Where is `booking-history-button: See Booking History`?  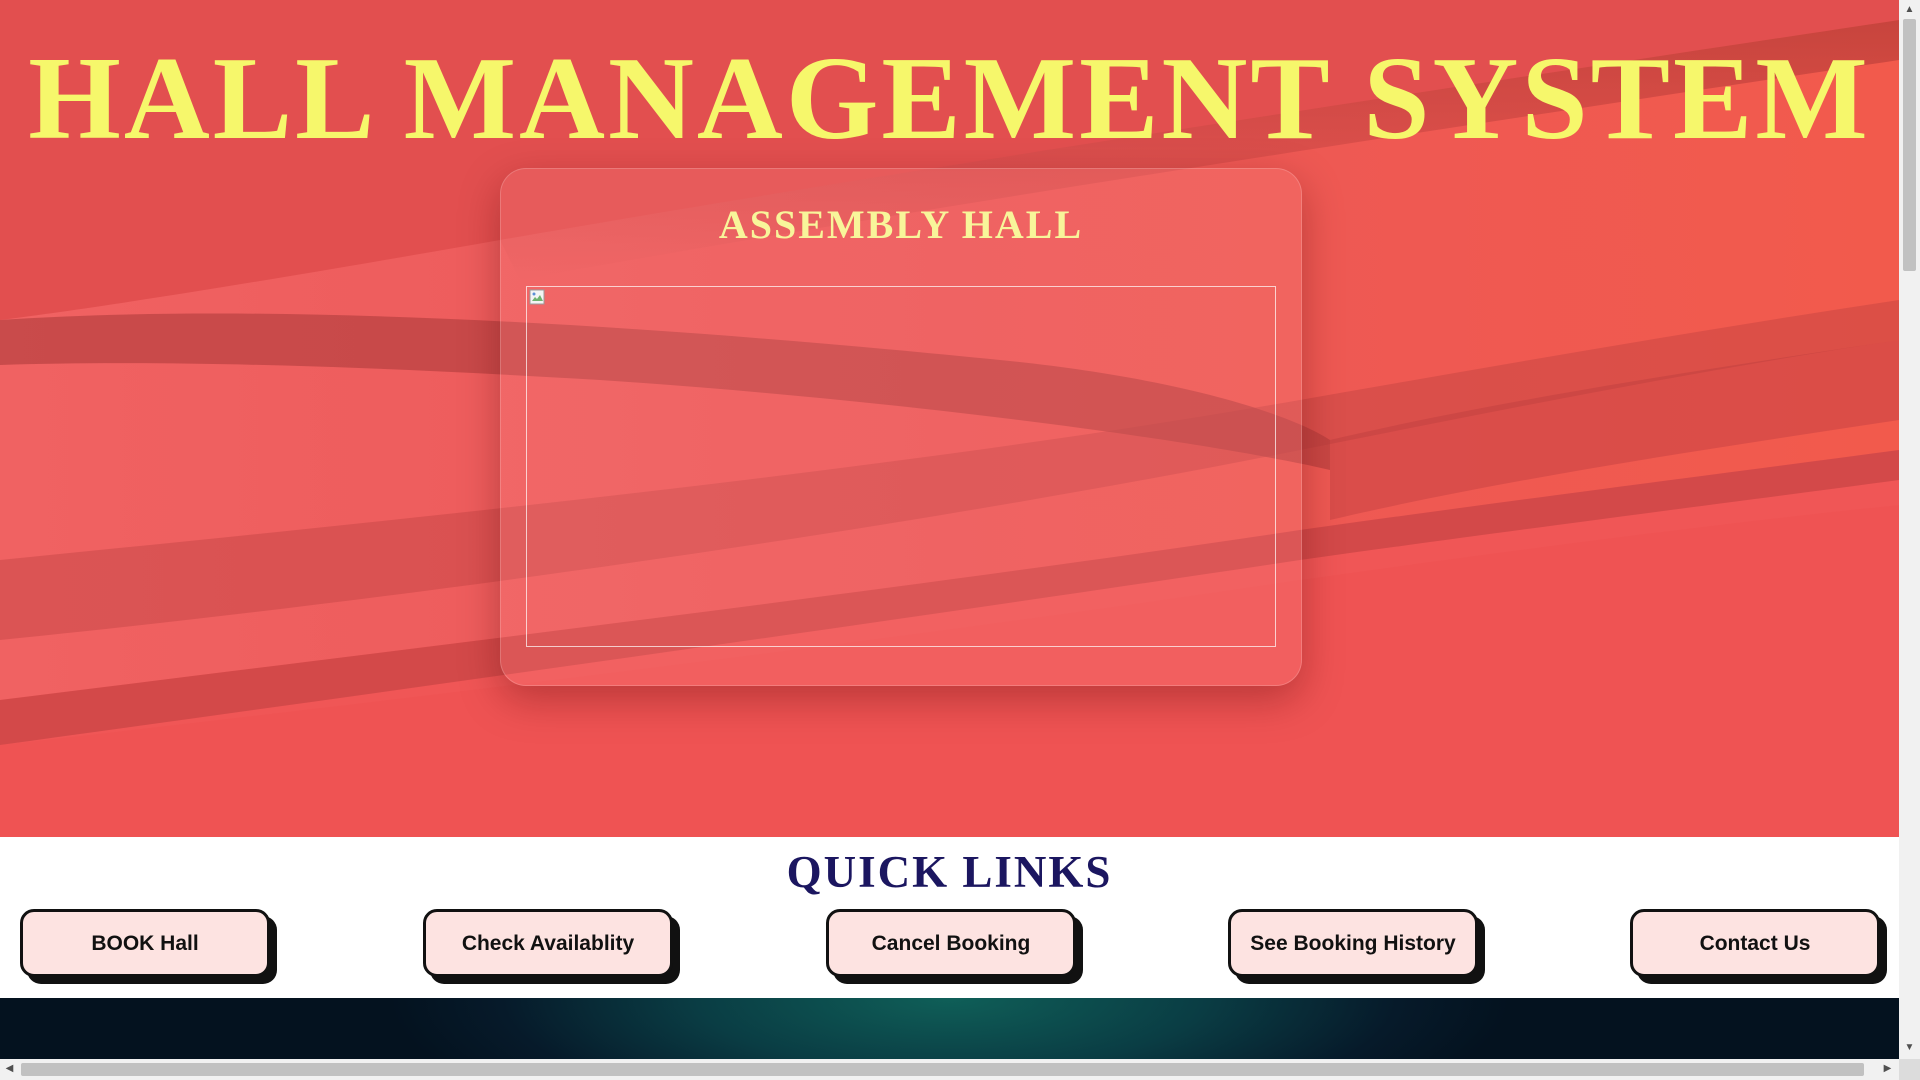
booking-history-button: See Booking History is located at coordinates (1353, 943).